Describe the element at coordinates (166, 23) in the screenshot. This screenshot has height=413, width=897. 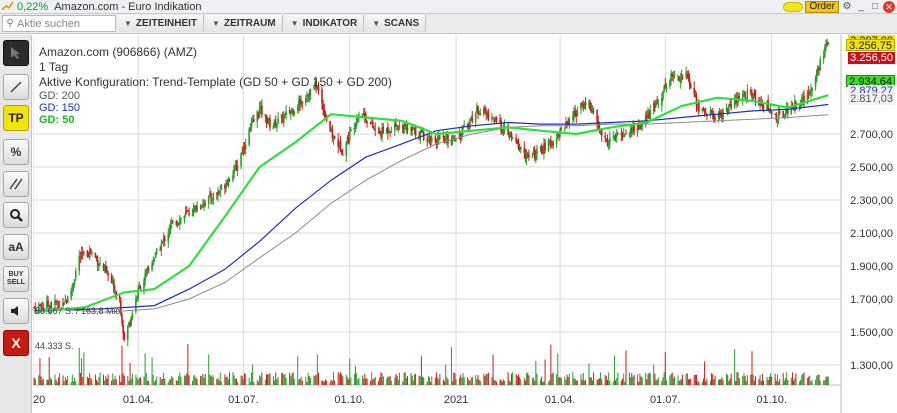
I see `menu-label: ZEITEINHEIT` at that location.